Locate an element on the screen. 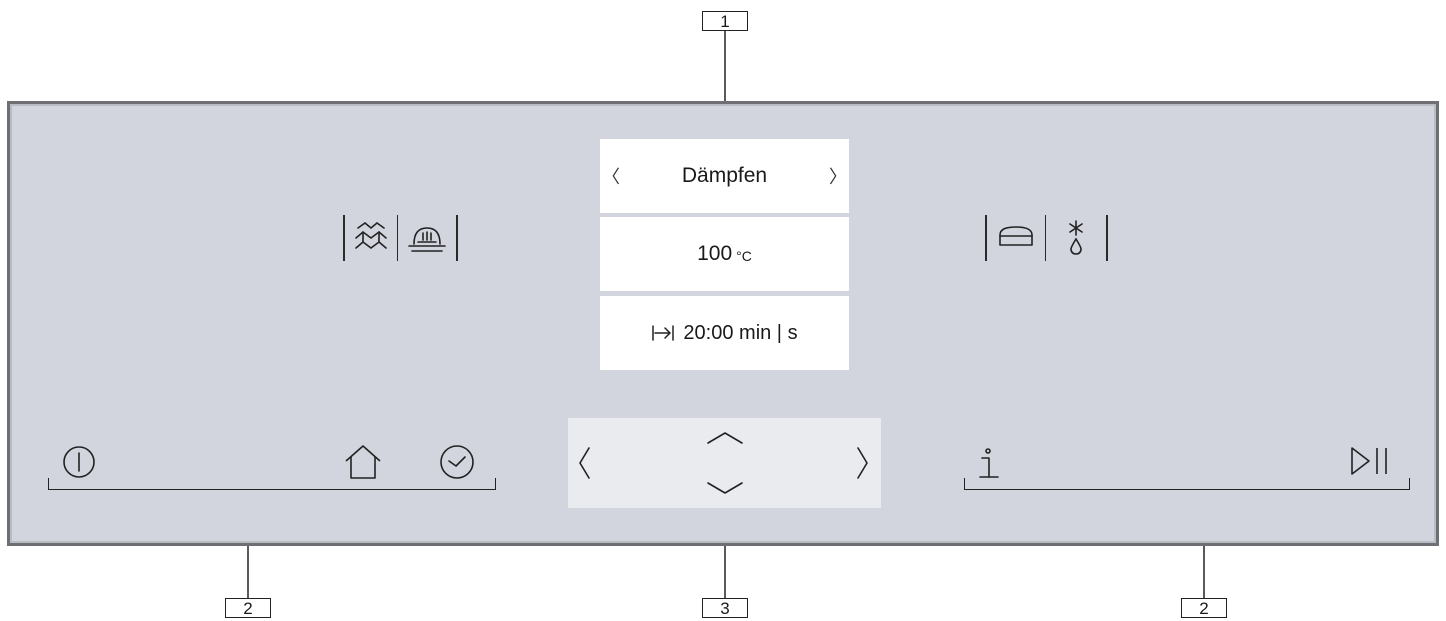 The width and height of the screenshot is (1446, 621). mode-group-left is located at coordinates (400, 238).